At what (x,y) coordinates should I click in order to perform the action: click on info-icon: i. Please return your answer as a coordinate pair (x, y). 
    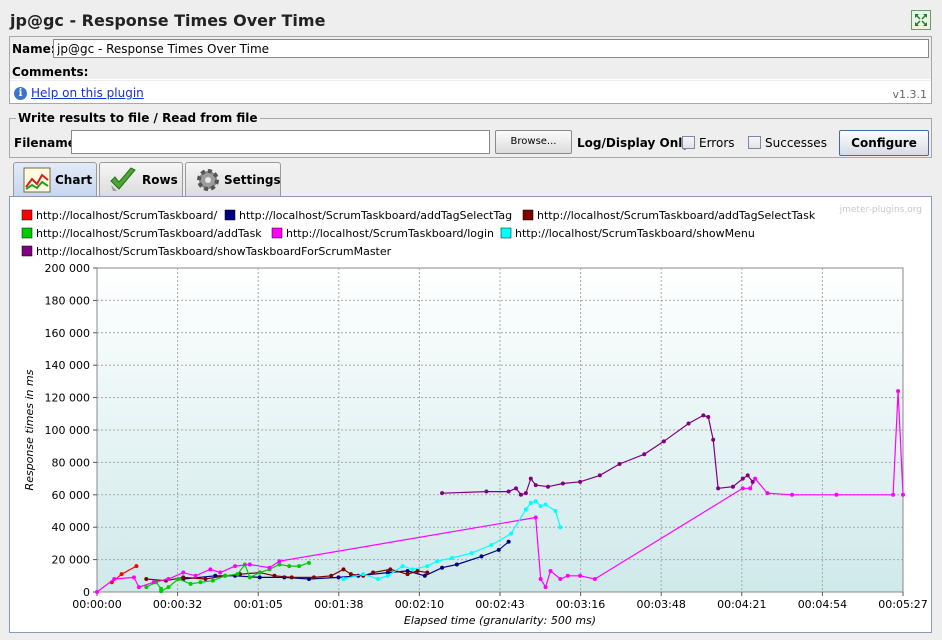
    Looking at the image, I should click on (20, 93).